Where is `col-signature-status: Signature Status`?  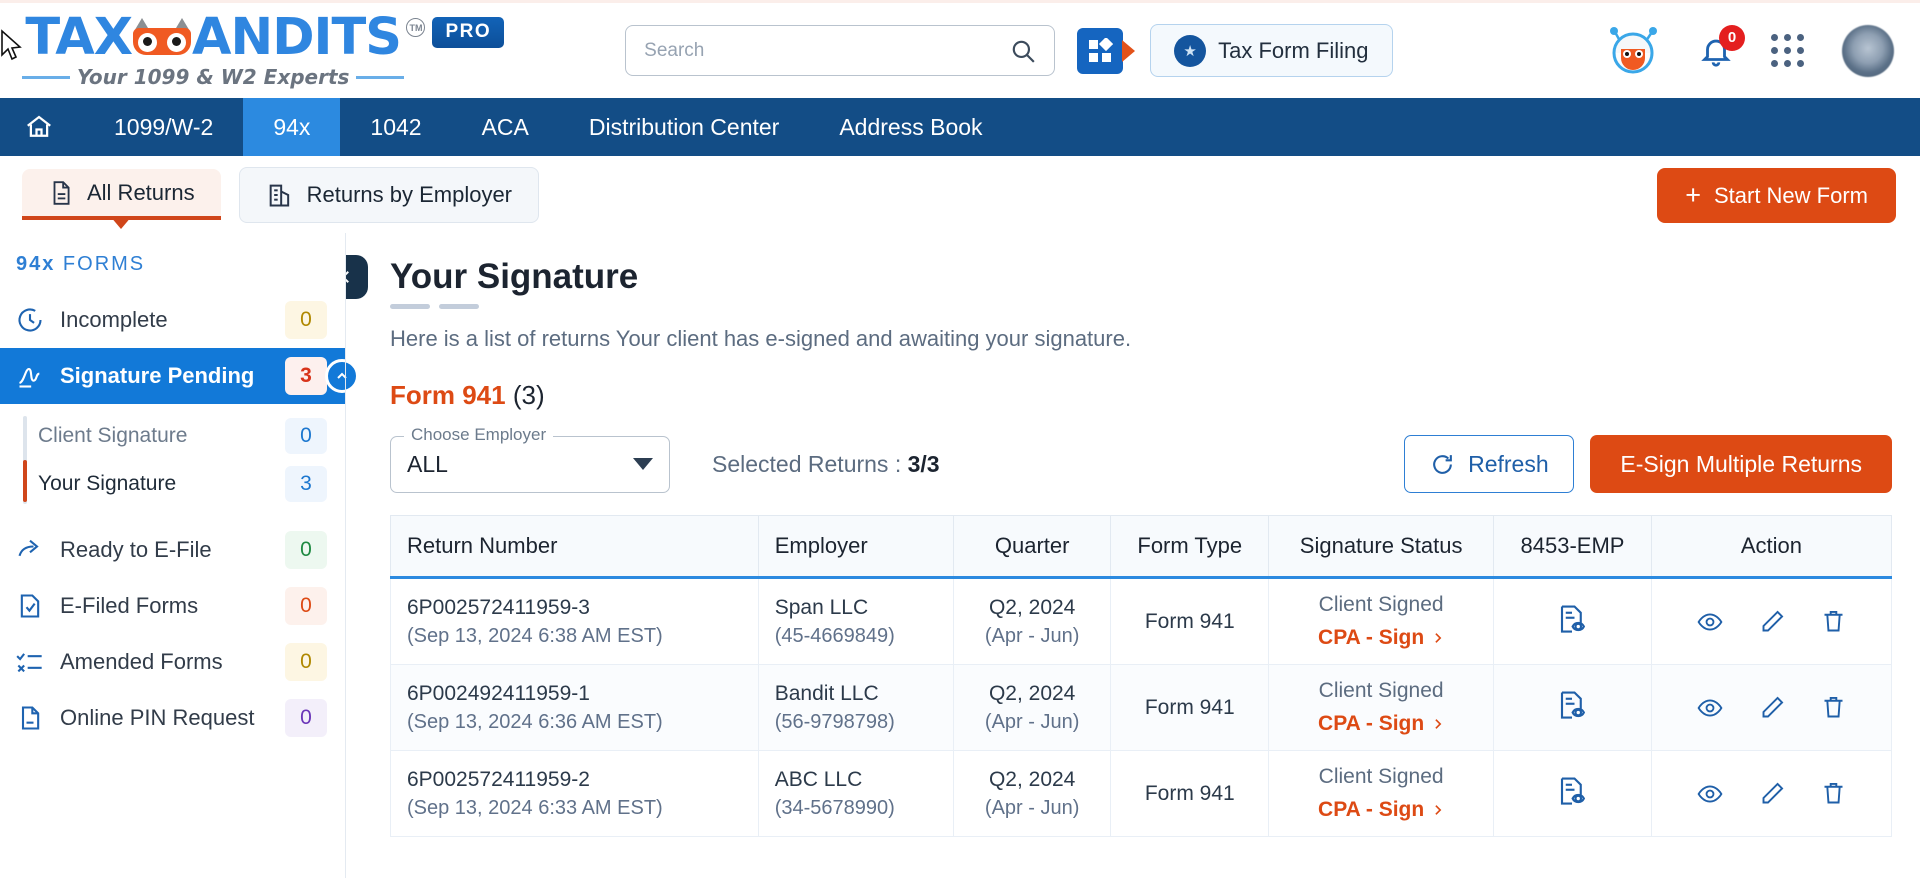 col-signature-status: Signature Status is located at coordinates (1381, 547).